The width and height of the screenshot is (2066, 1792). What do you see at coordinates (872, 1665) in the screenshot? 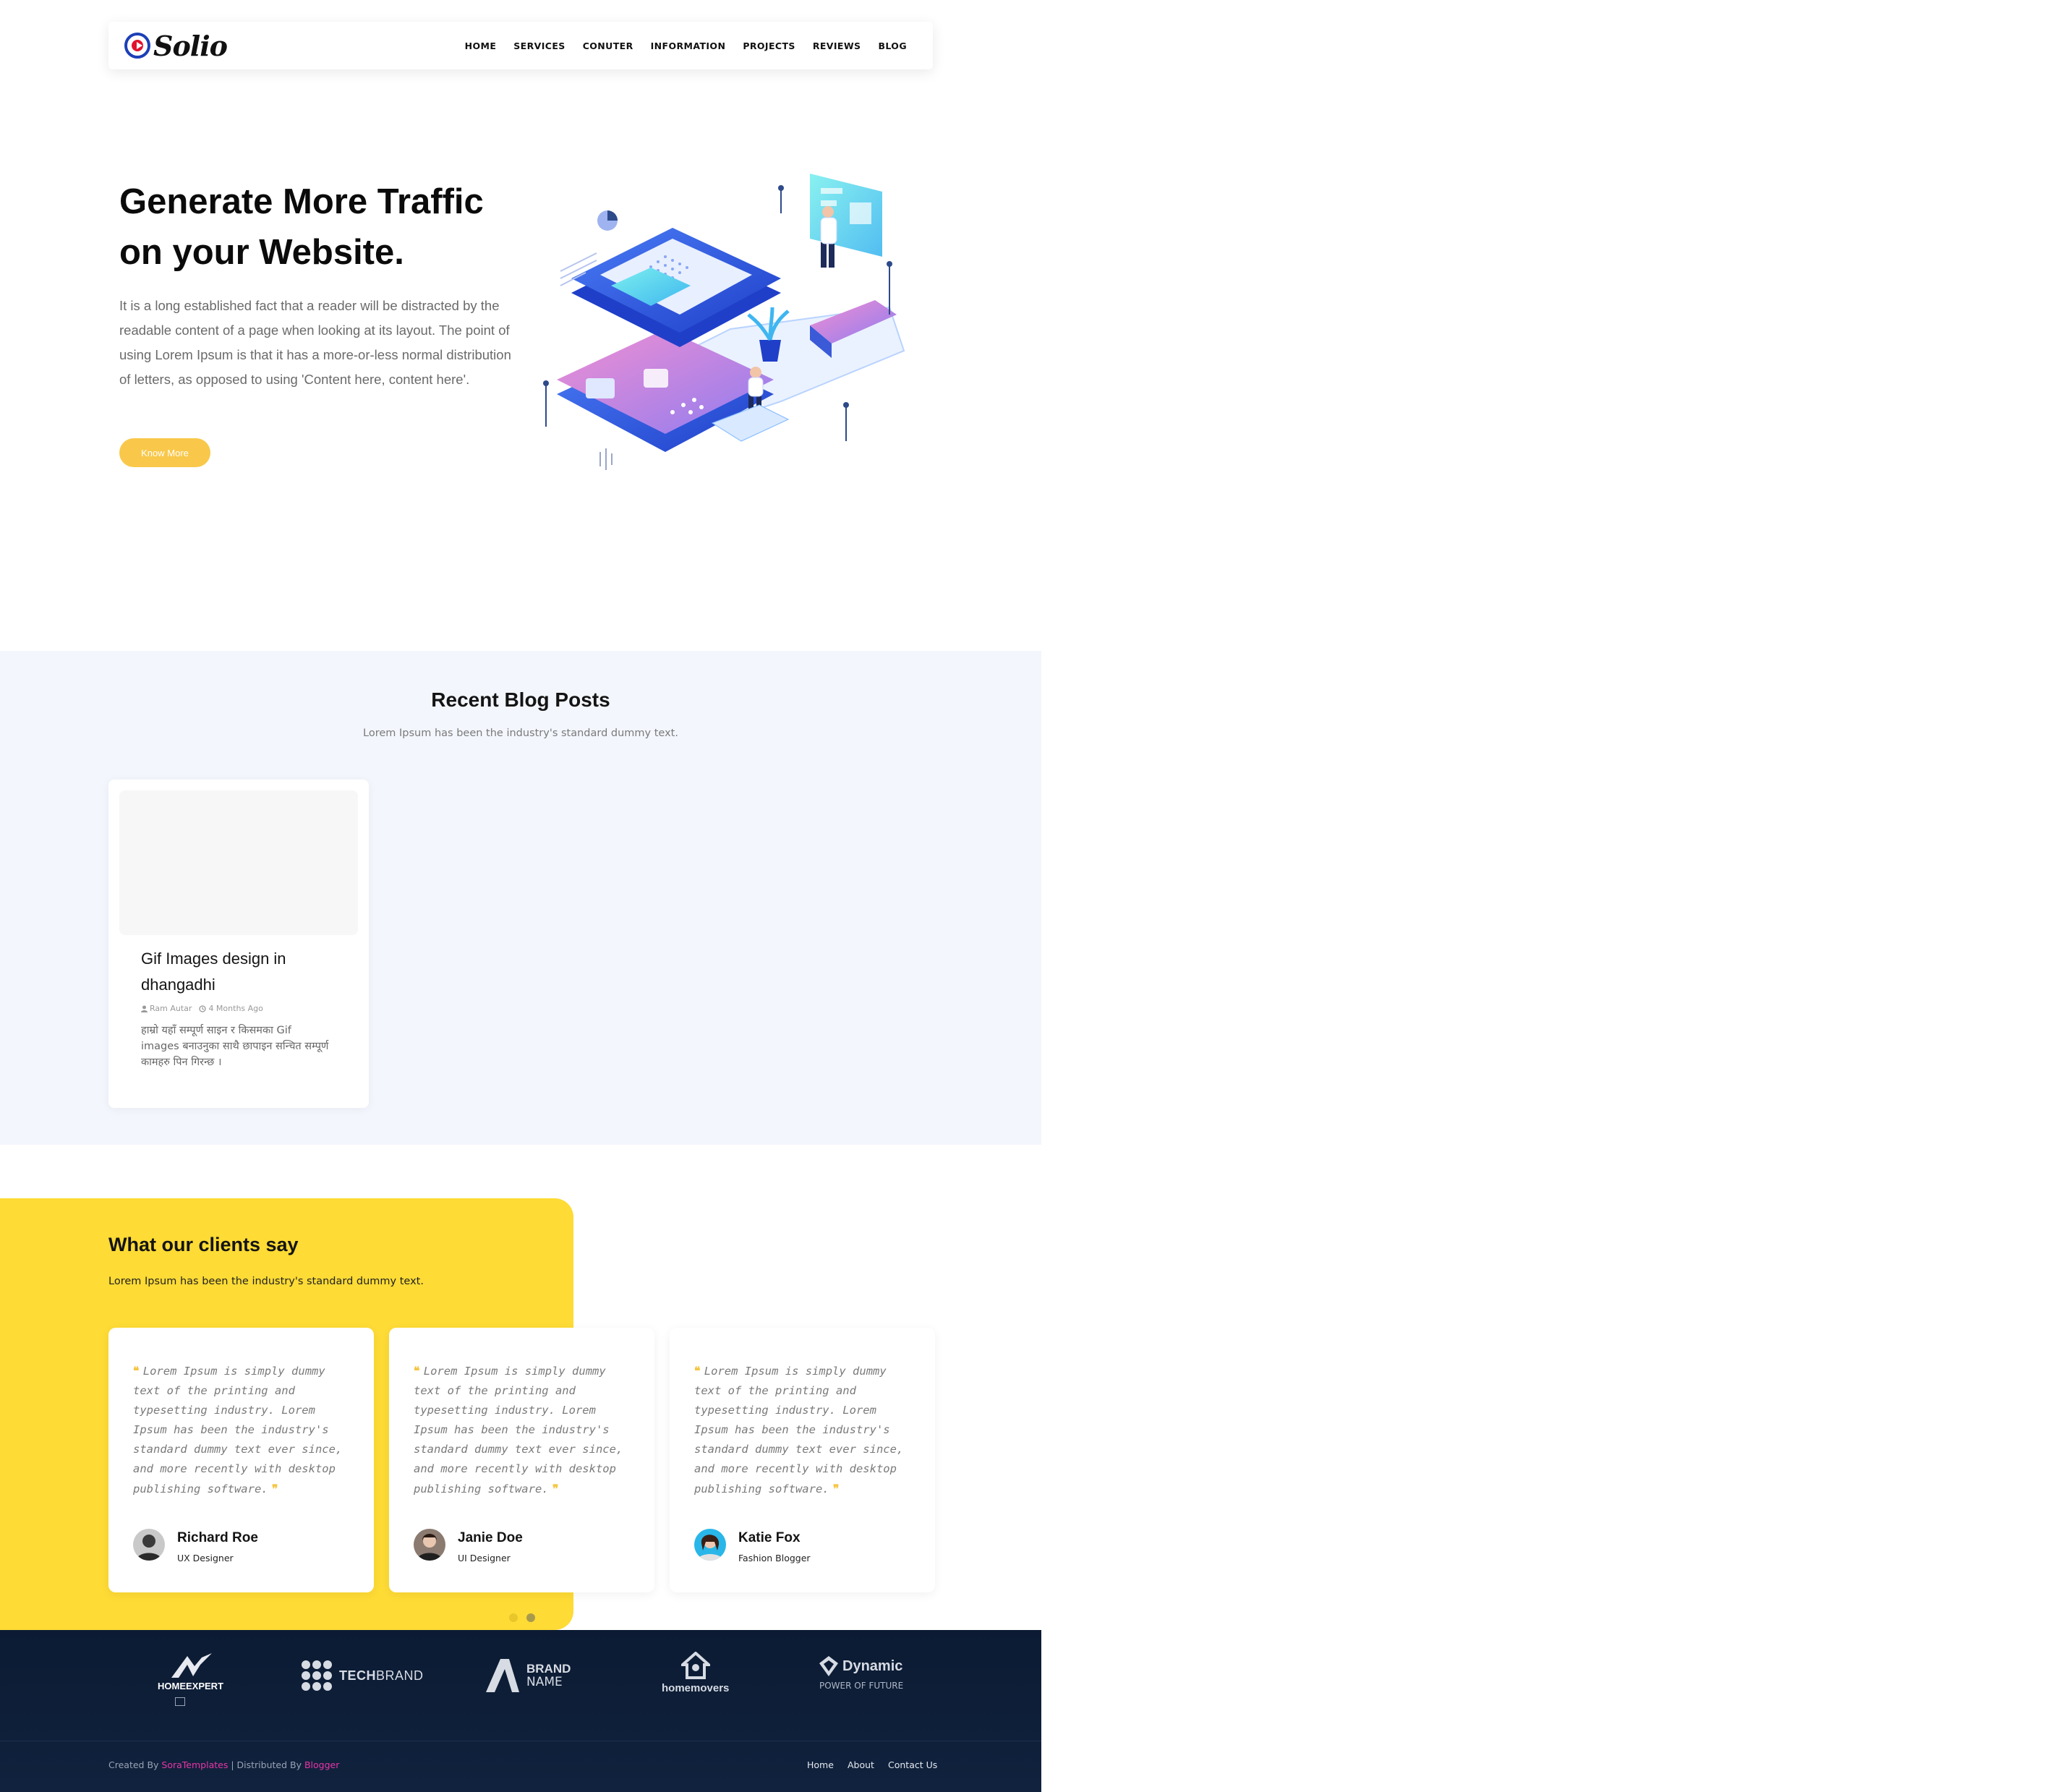
I see `dynamic-label-a: Dynamic` at bounding box center [872, 1665].